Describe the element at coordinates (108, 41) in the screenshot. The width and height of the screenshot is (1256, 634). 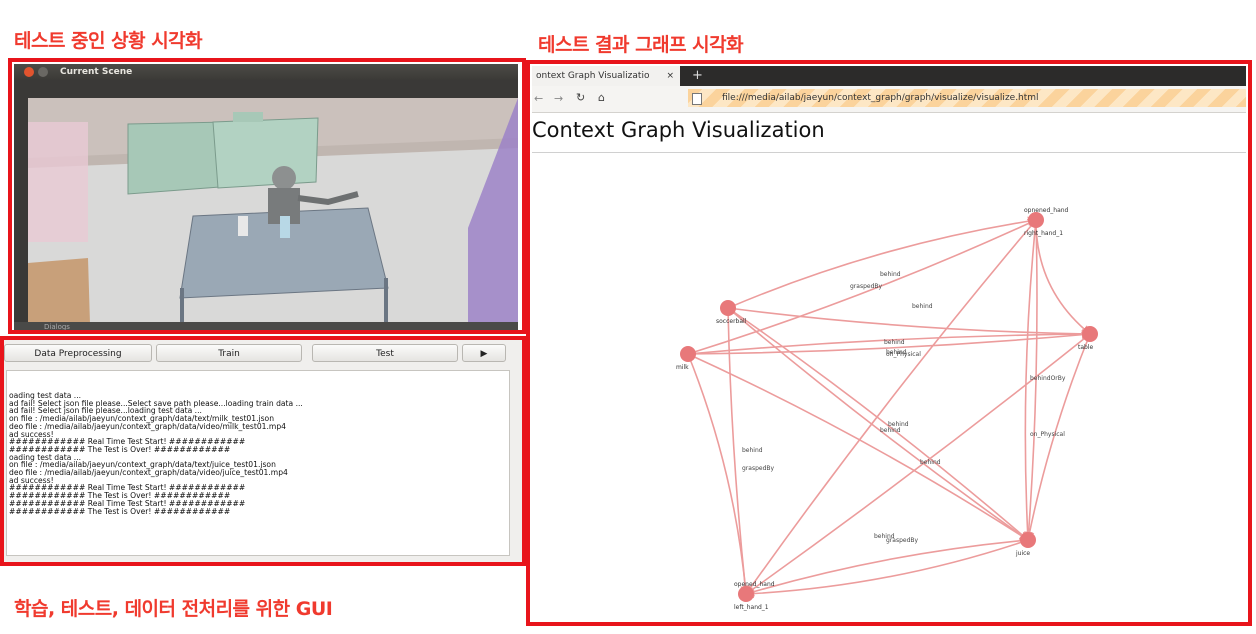
I see `scene-caption: 테스트 중인 상황 시각화` at that location.